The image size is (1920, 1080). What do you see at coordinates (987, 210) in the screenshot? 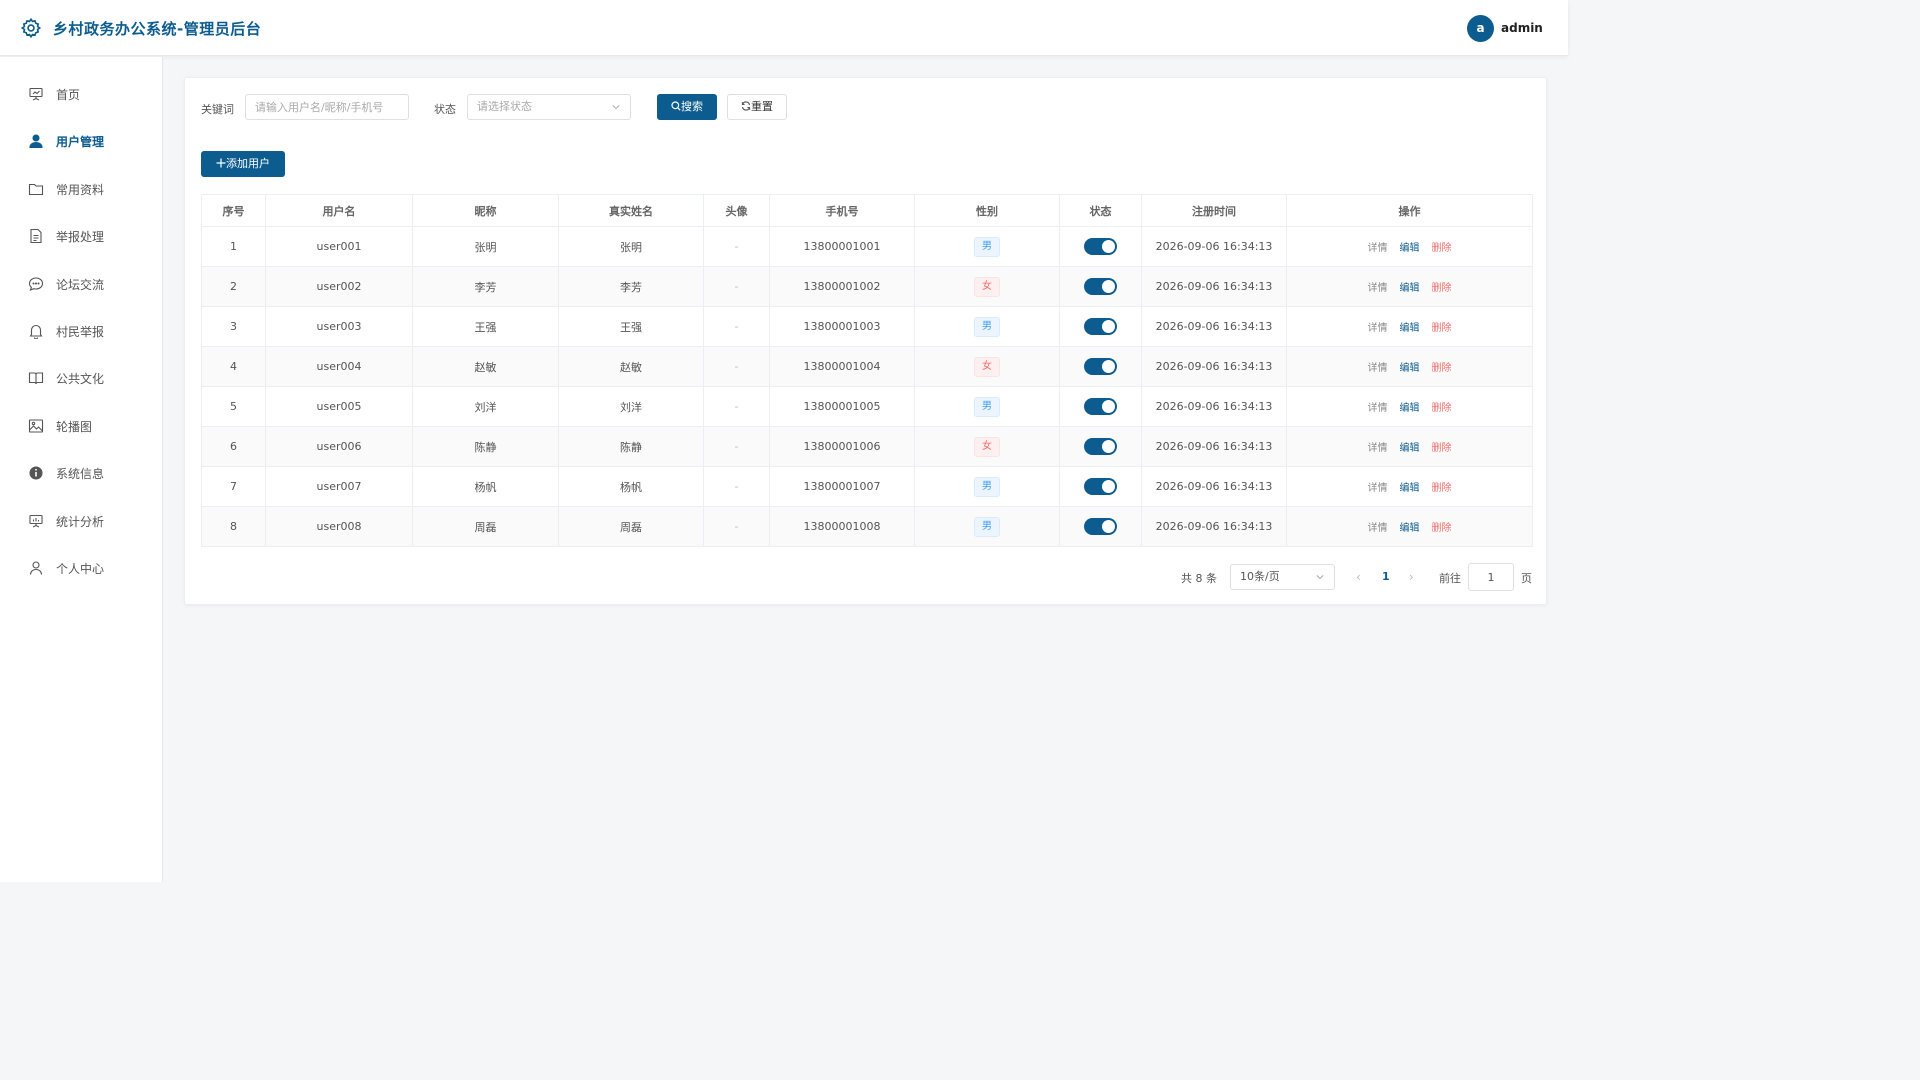
I see `column-header: 性别` at bounding box center [987, 210].